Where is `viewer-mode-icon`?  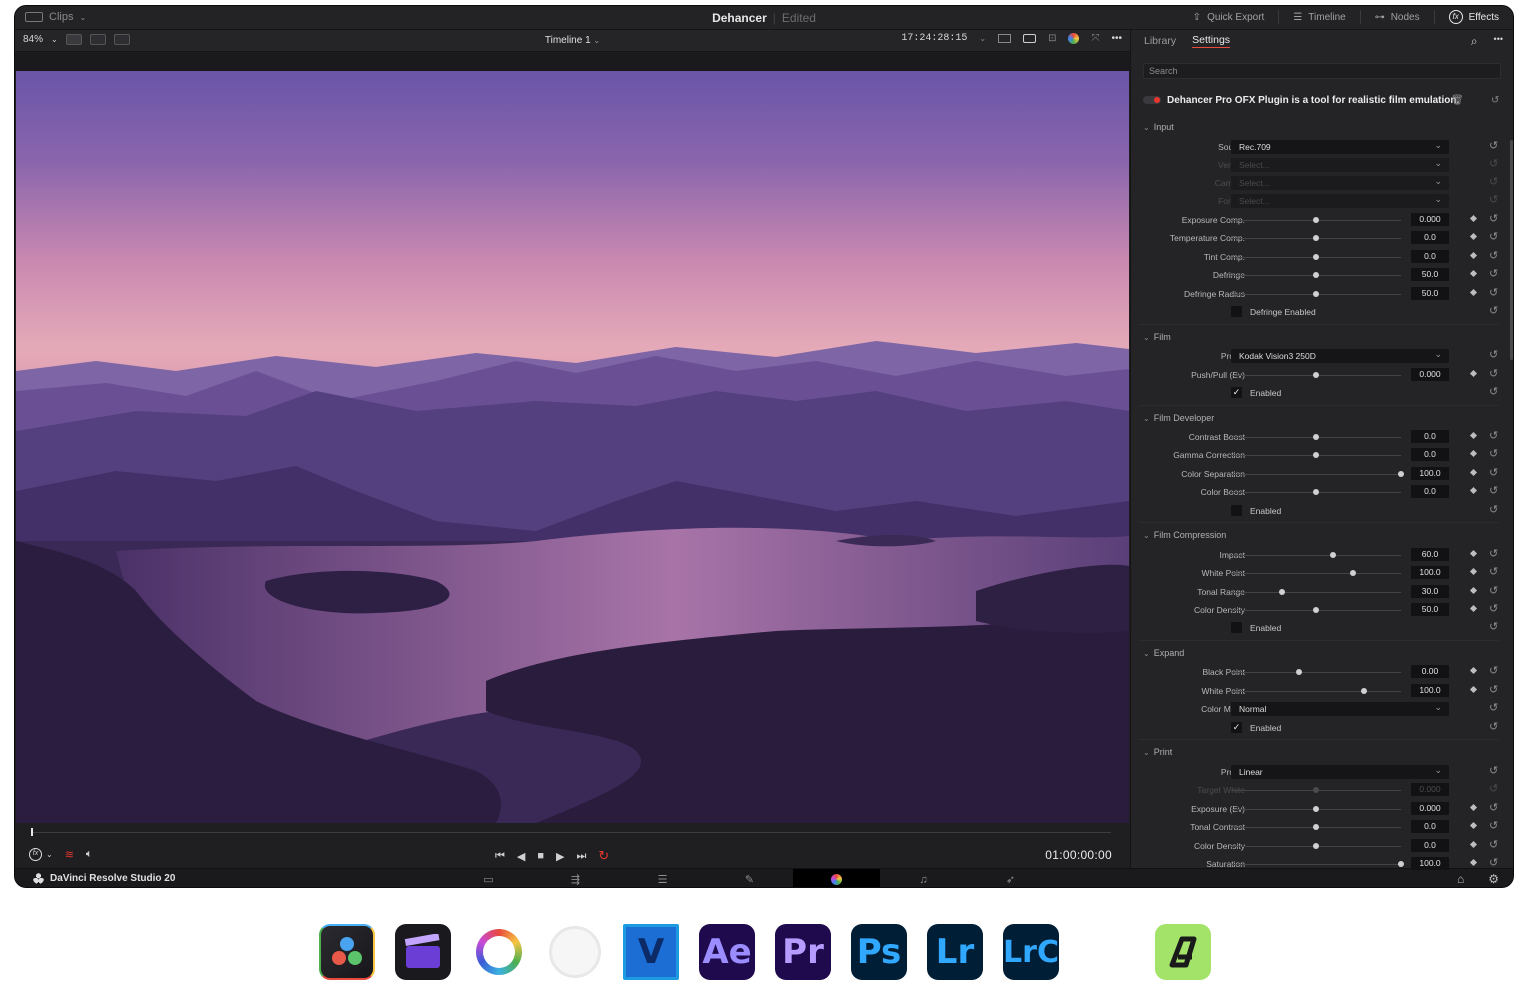
viewer-mode-icon is located at coordinates (1030, 38).